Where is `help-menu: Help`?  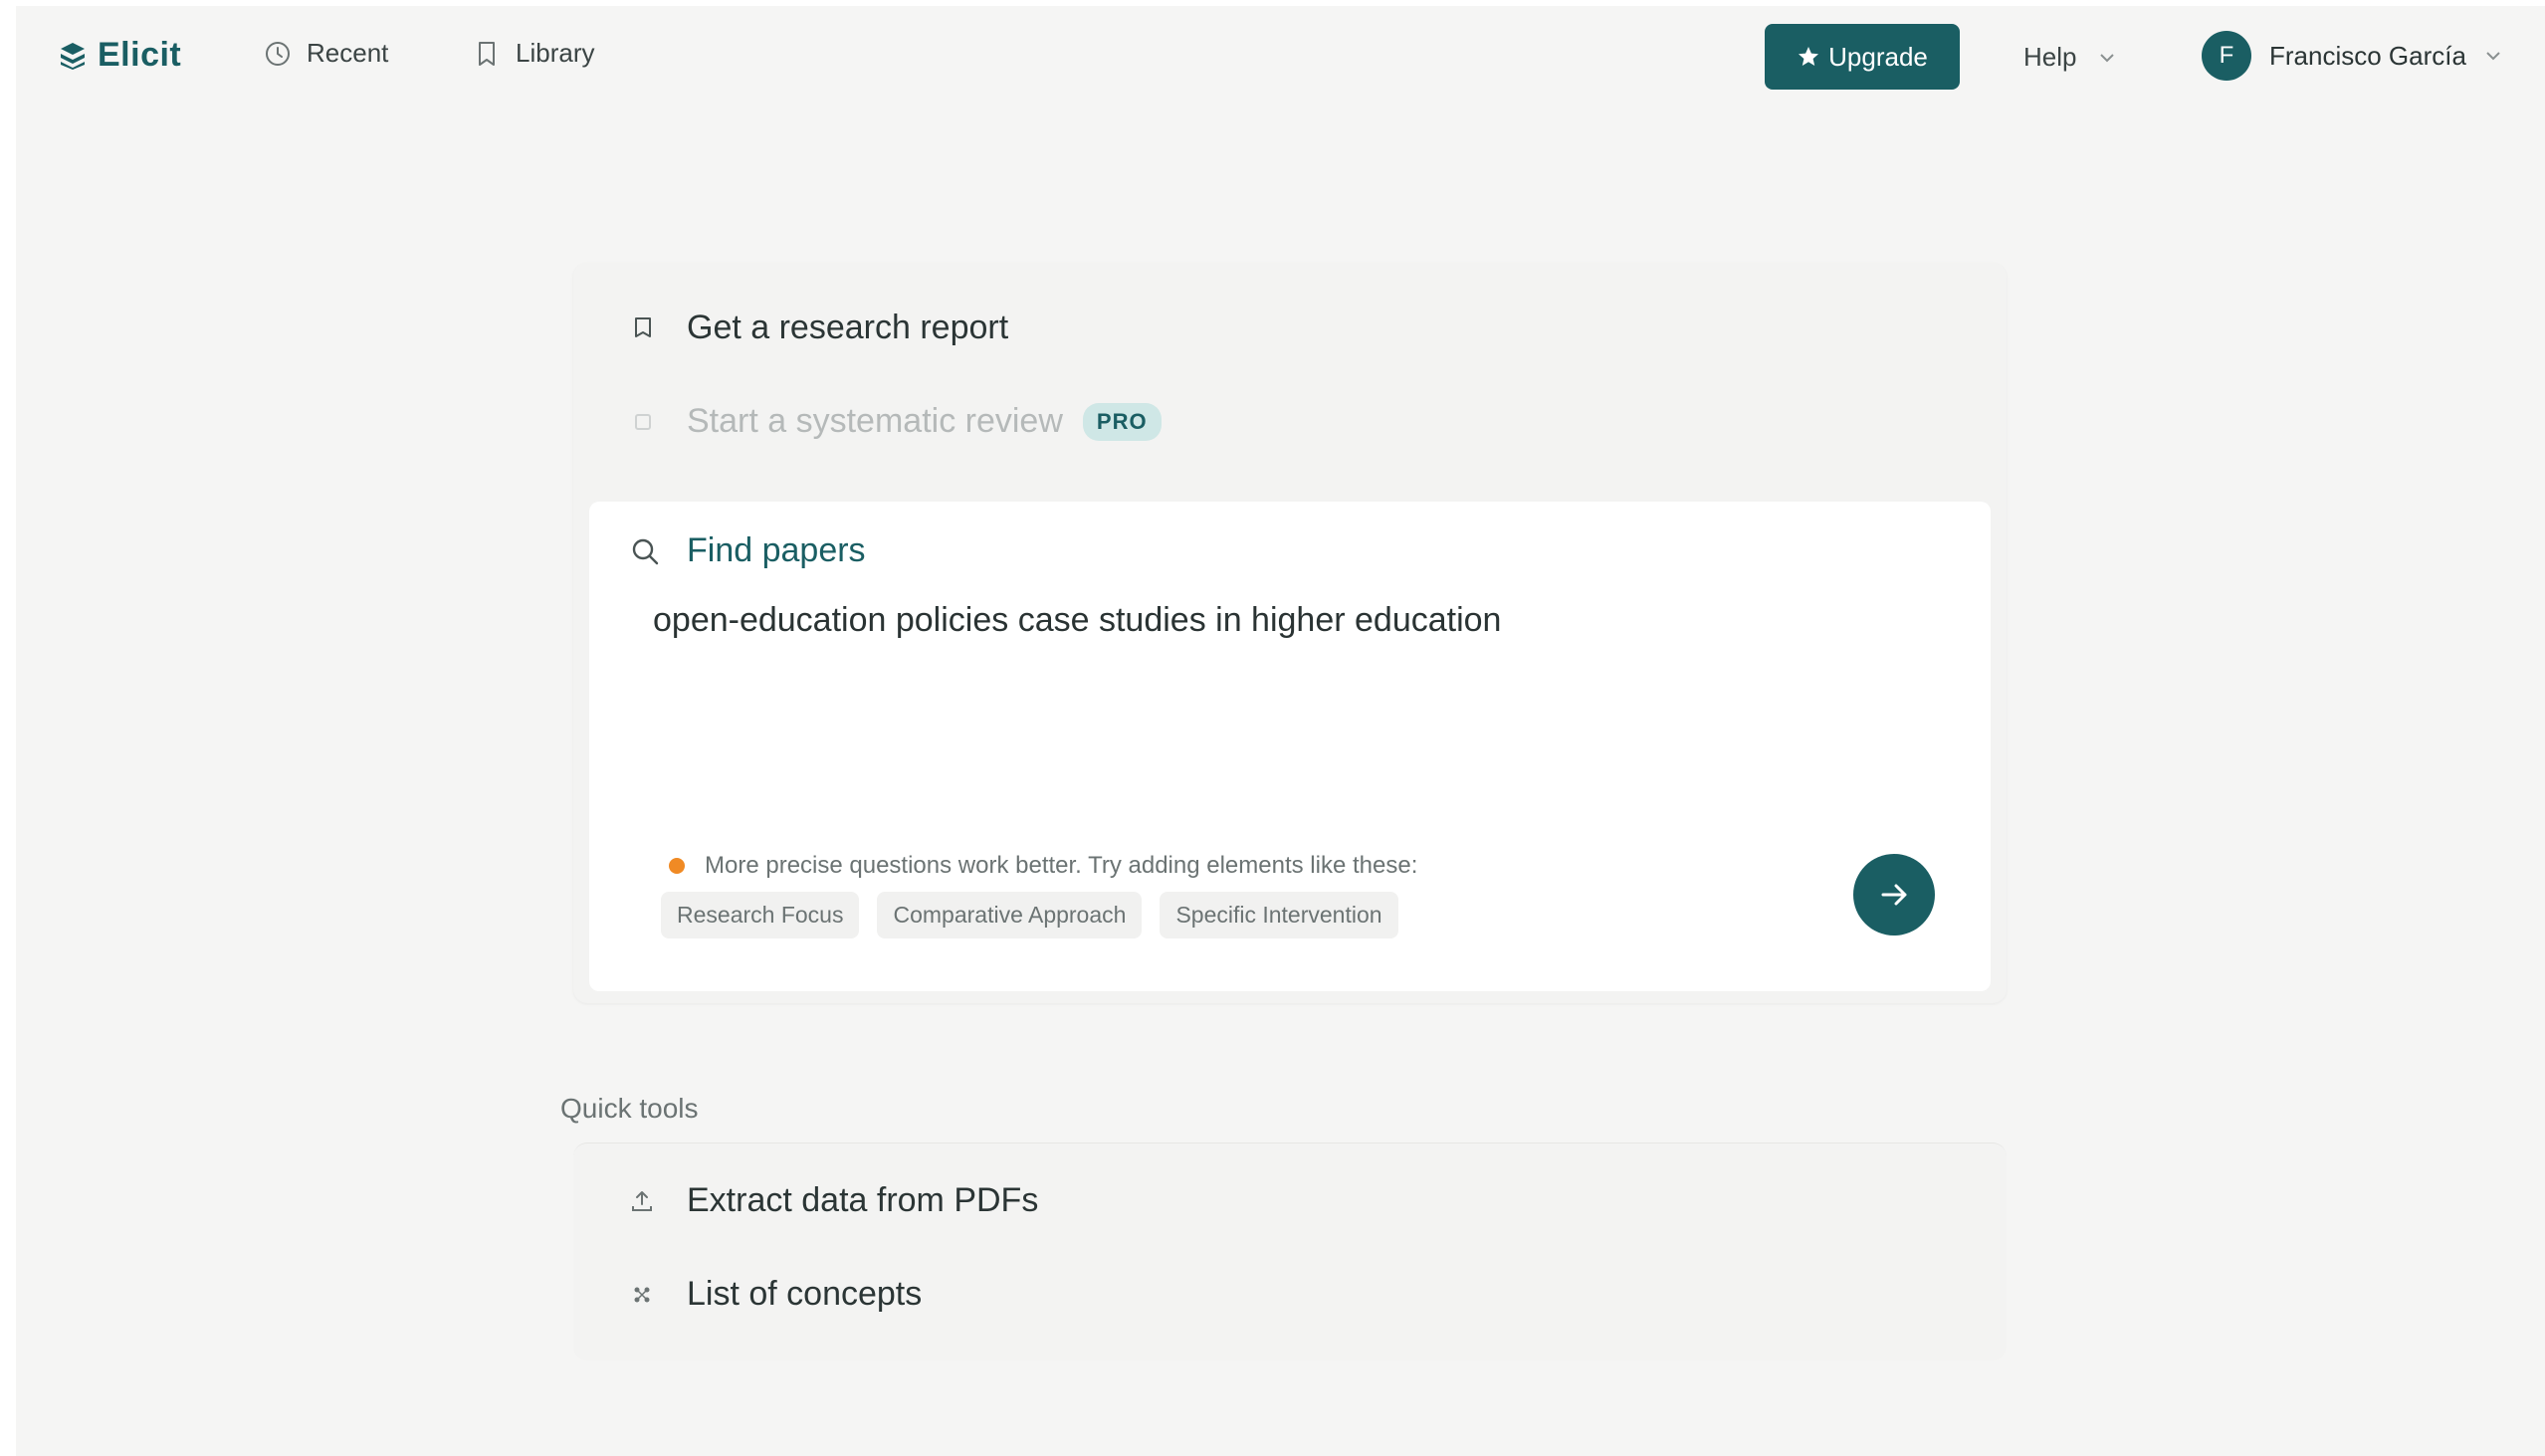
help-menu: Help is located at coordinates (2070, 57).